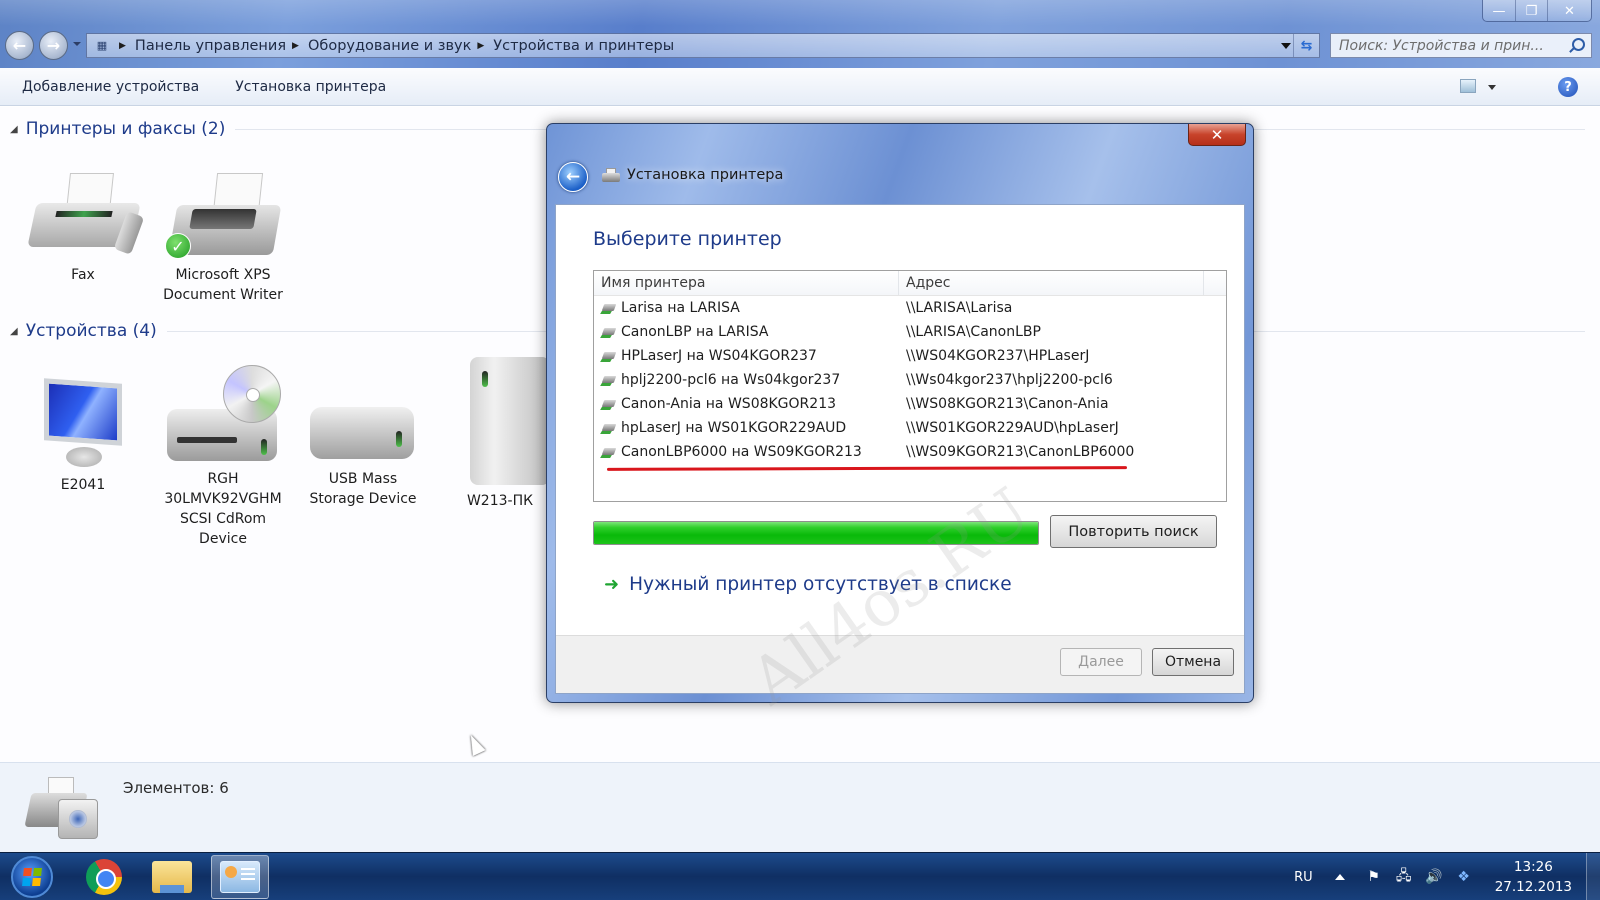 Image resolution: width=1600 pixels, height=900 pixels. What do you see at coordinates (820, 584) in the screenshot?
I see `printer-not-listed-text: Нужный принтер отсутствует в списке` at bounding box center [820, 584].